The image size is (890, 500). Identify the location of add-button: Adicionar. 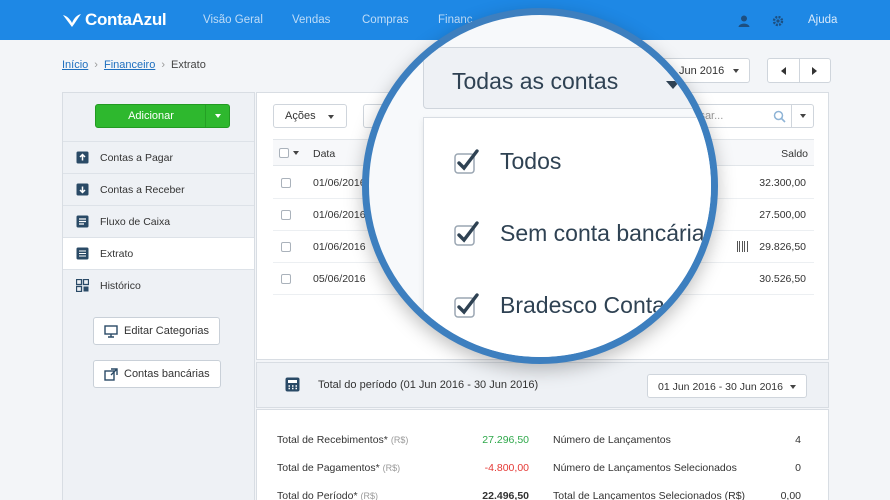
(162, 116).